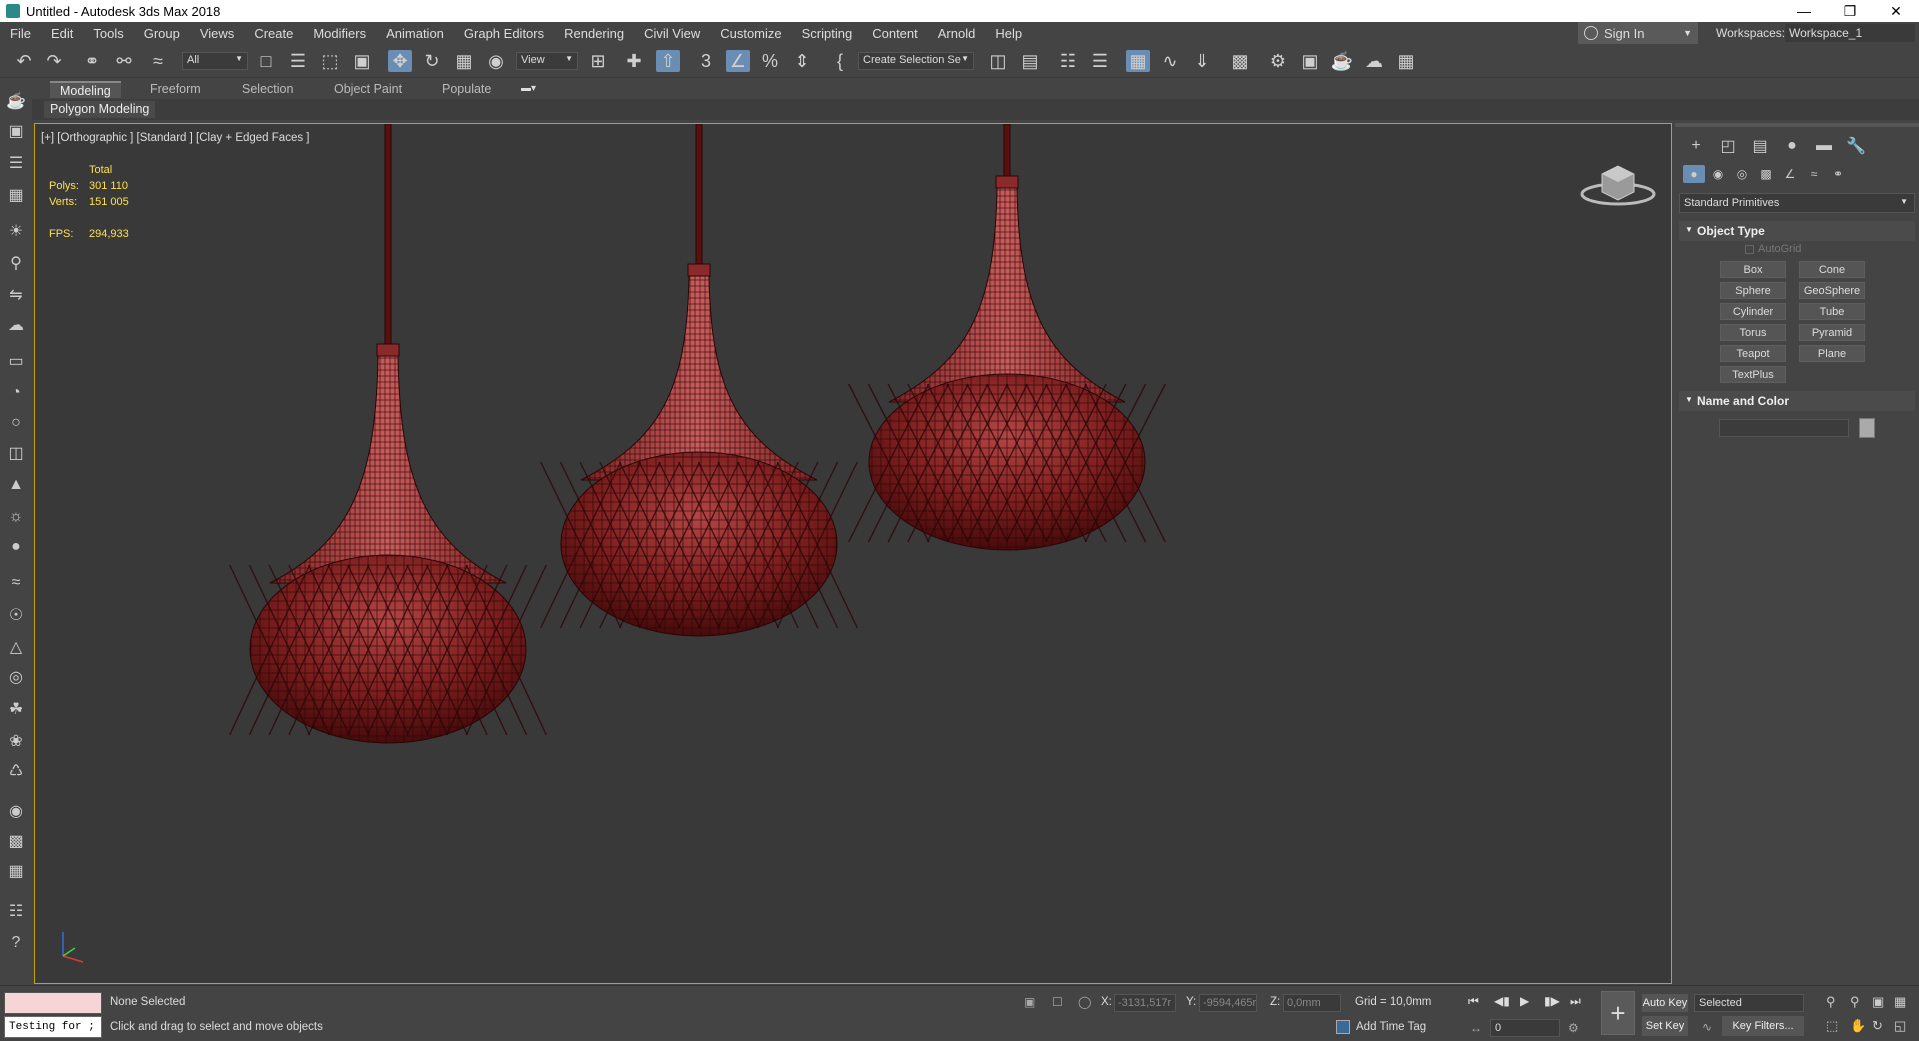 The height and width of the screenshot is (1041, 1919). What do you see at coordinates (158, 61) in the screenshot?
I see `bind-space-warp-icon: ≈` at bounding box center [158, 61].